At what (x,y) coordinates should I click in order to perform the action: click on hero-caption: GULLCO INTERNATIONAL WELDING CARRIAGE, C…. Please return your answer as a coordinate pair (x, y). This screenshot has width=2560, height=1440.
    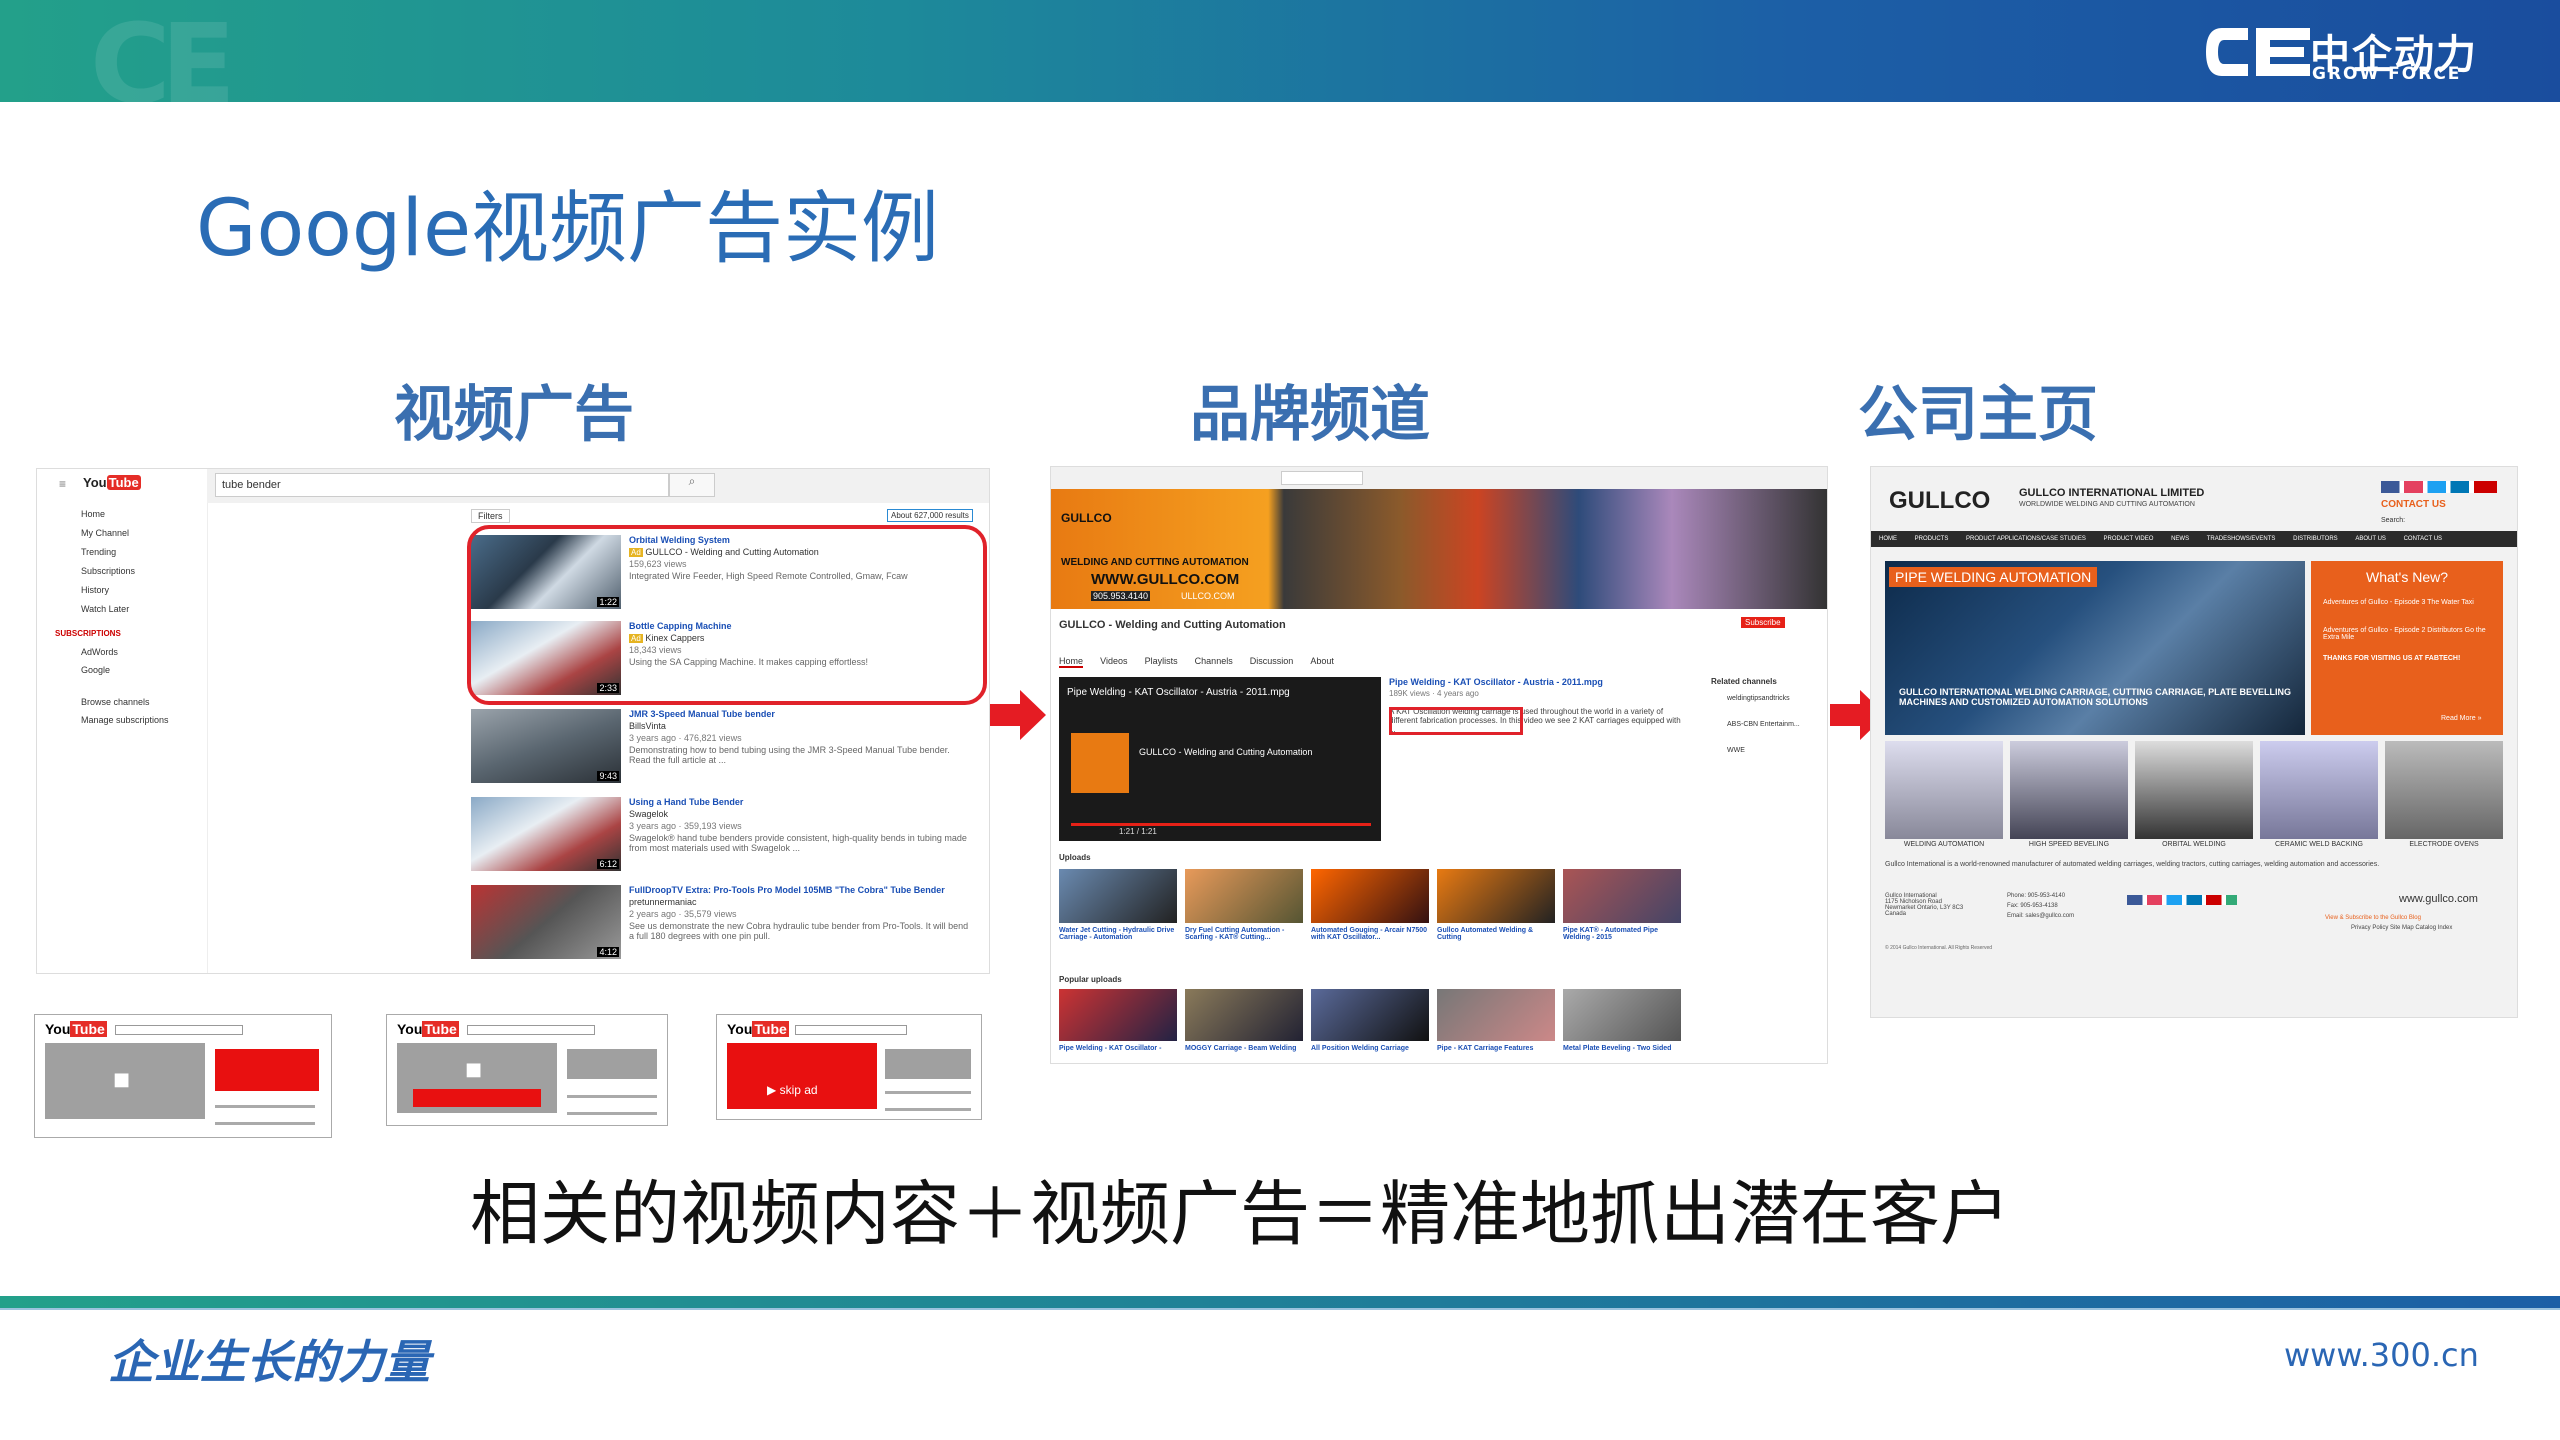
    Looking at the image, I should click on (2095, 697).